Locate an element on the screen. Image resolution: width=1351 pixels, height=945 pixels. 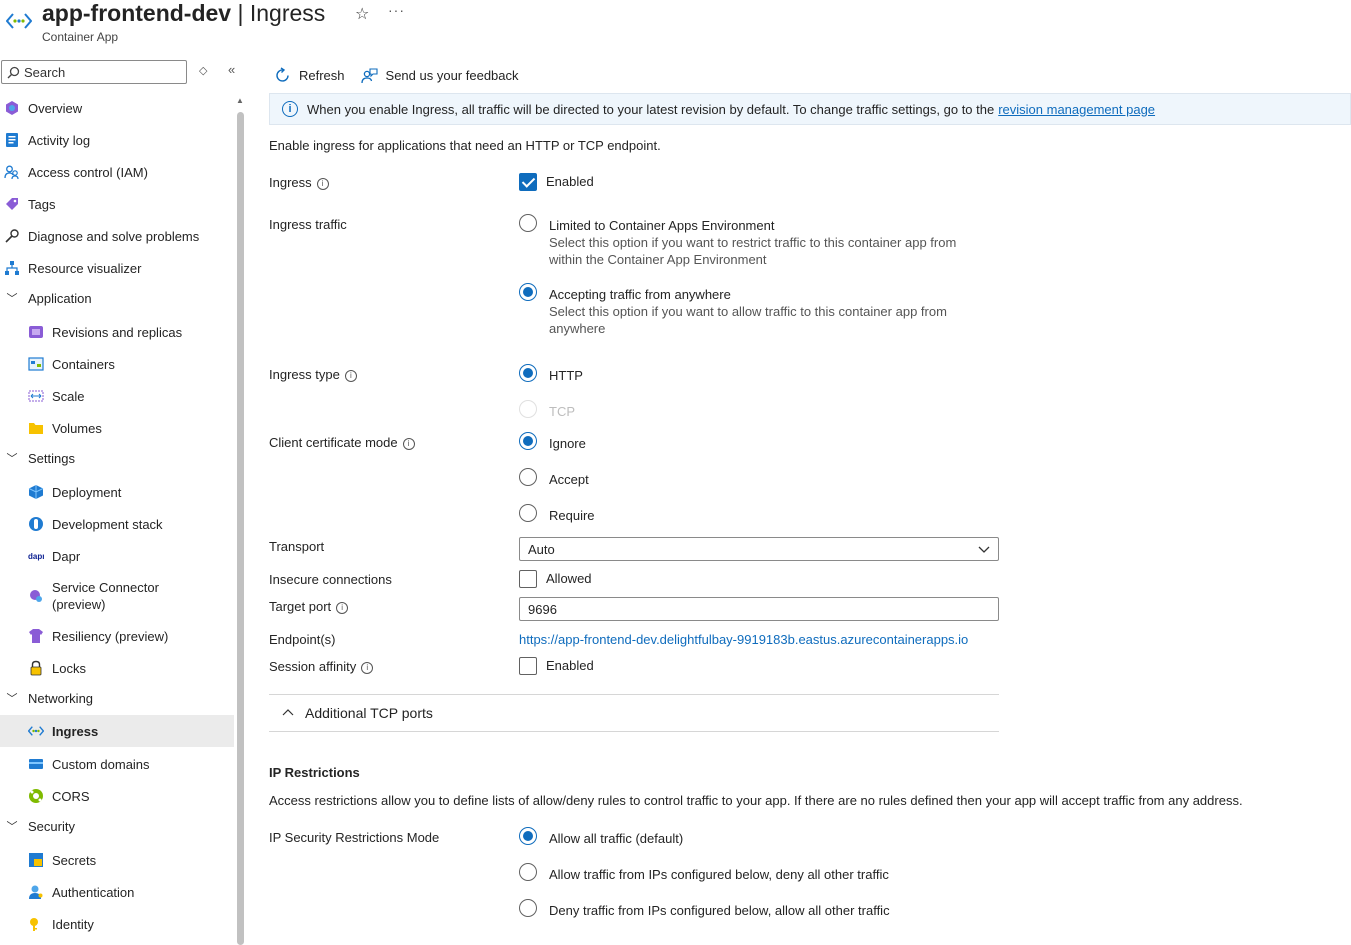
sidebar-item-resiliency: Resiliency (preview) is located at coordinates (117, 636).